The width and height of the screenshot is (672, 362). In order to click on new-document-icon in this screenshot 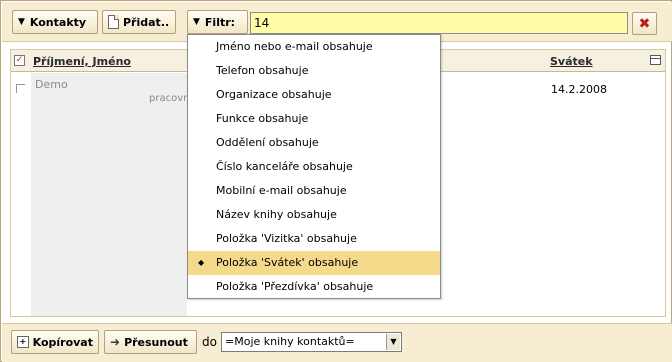, I will do `click(113, 22)`.